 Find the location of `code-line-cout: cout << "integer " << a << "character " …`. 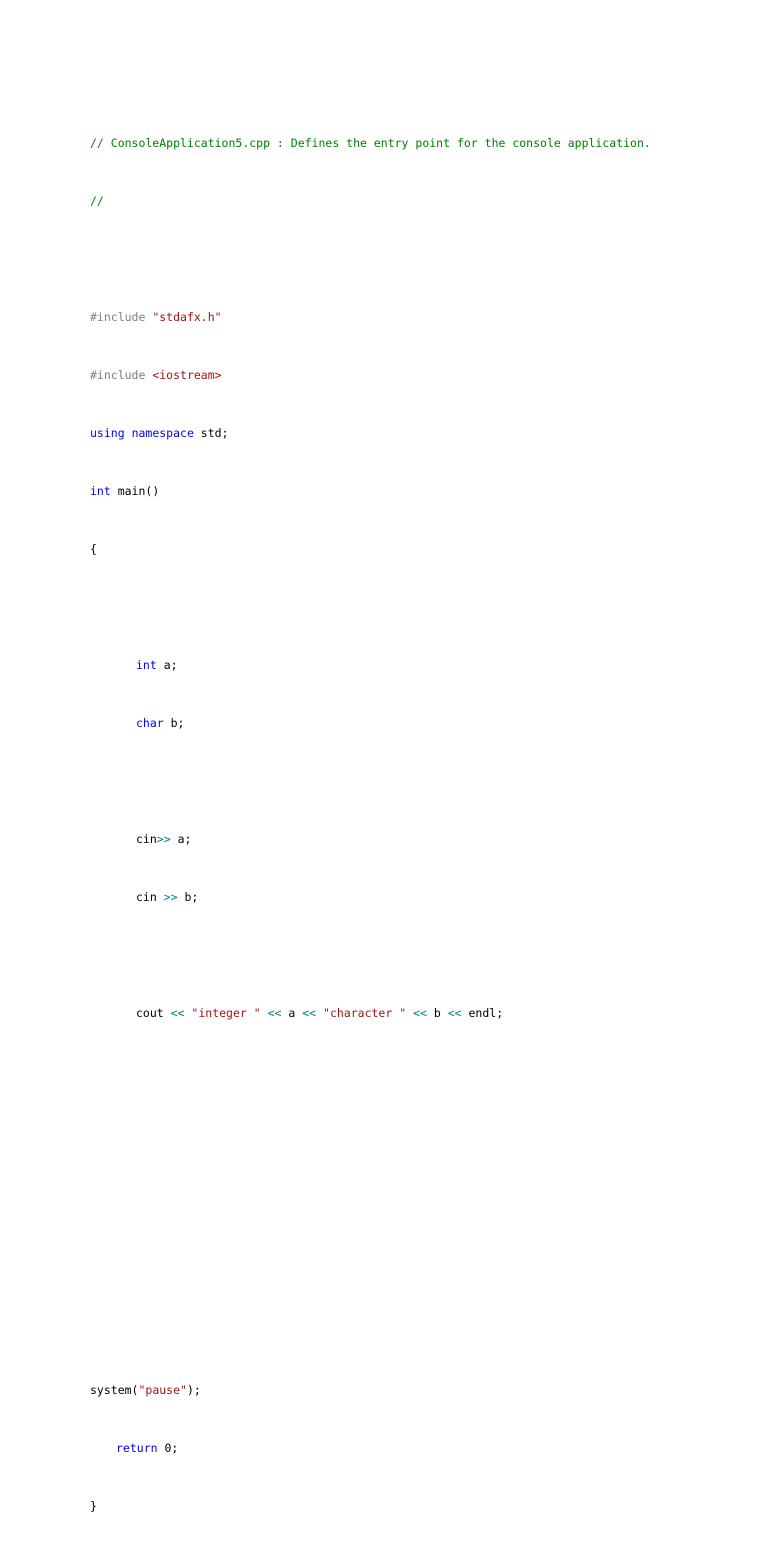

code-line-cout: cout << "integer " << a << "character " … is located at coordinates (370, 1013).